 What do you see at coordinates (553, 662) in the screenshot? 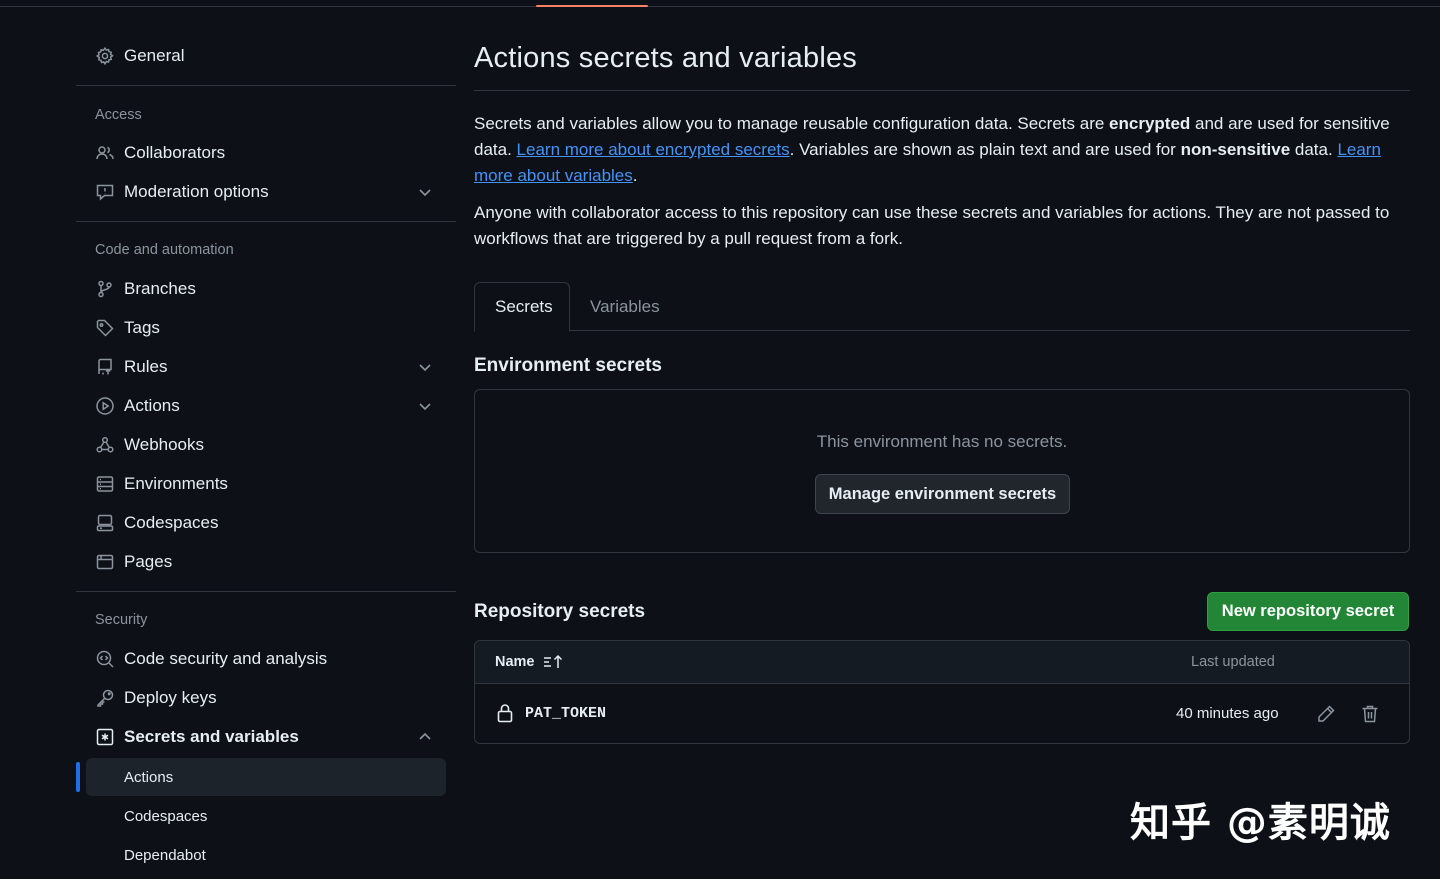
I see `sort-ascending-icon` at bounding box center [553, 662].